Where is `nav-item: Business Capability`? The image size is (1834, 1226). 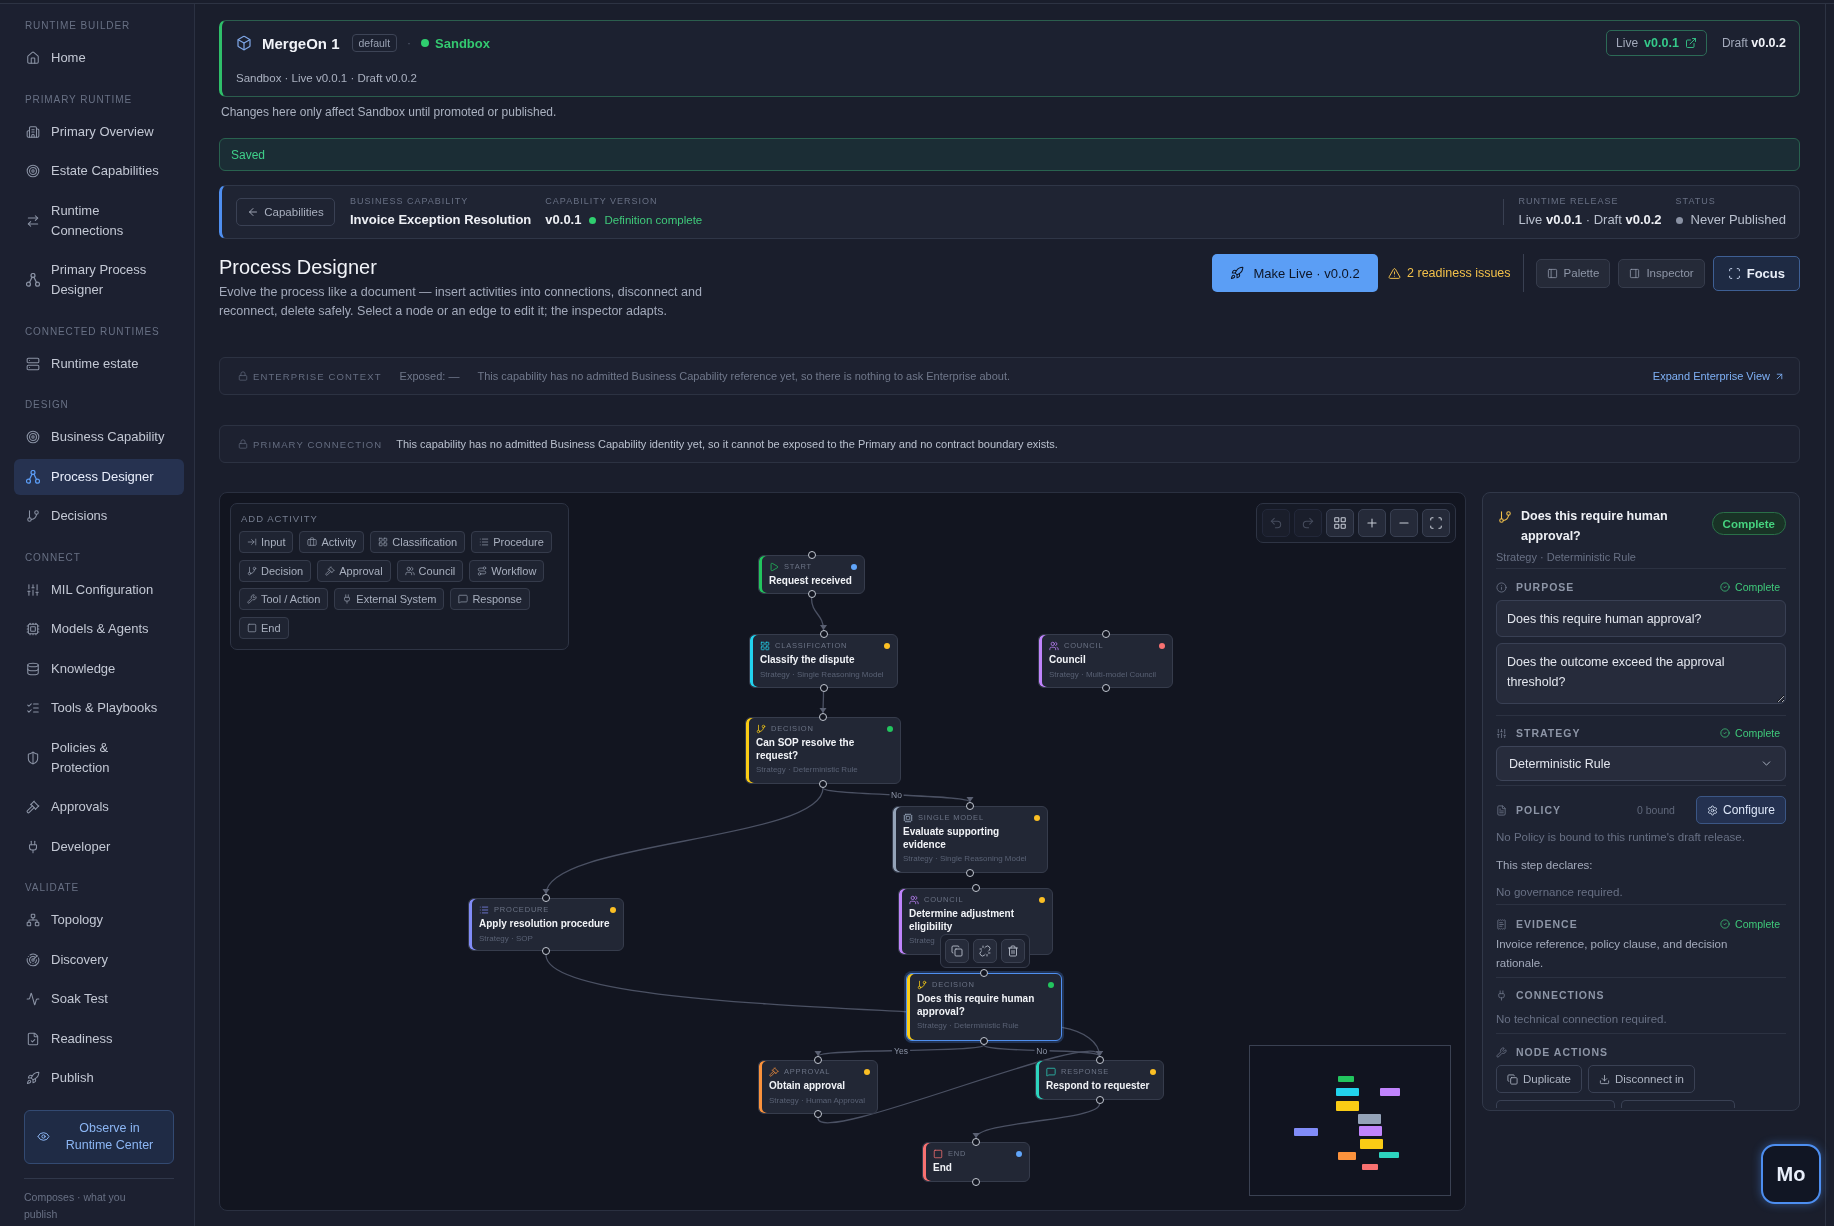 nav-item: Business Capability is located at coordinates (99, 437).